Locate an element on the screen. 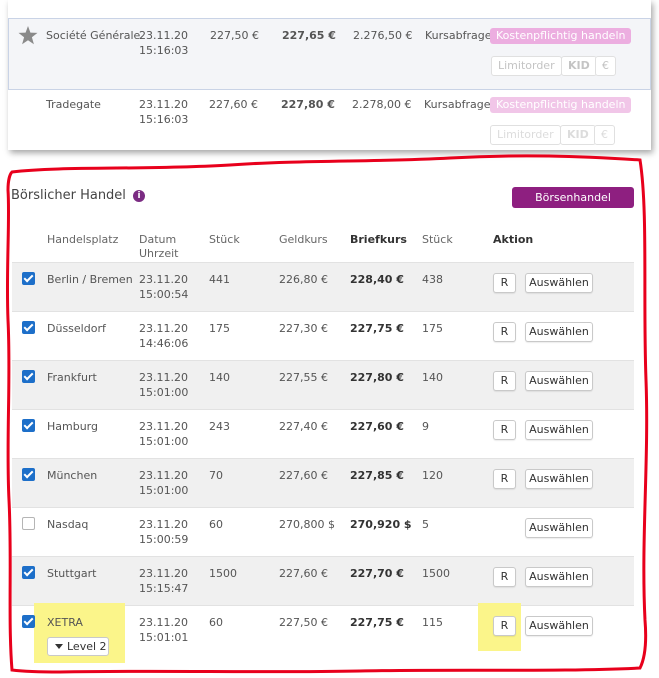  bid-quantity: 175 is located at coordinates (219, 328).